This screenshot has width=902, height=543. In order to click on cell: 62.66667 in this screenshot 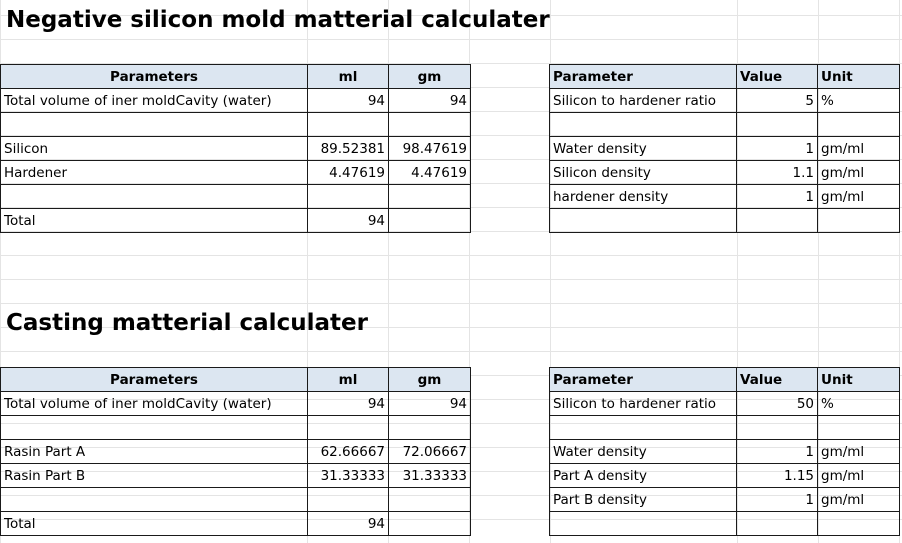, I will do `click(348, 451)`.